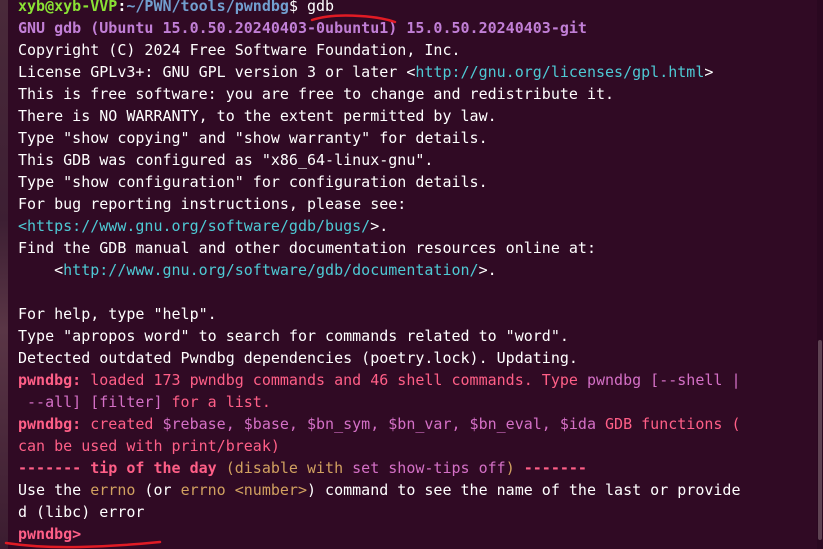 This screenshot has height=549, width=823. What do you see at coordinates (54, 490) in the screenshot?
I see `tip-use-the: Use the` at bounding box center [54, 490].